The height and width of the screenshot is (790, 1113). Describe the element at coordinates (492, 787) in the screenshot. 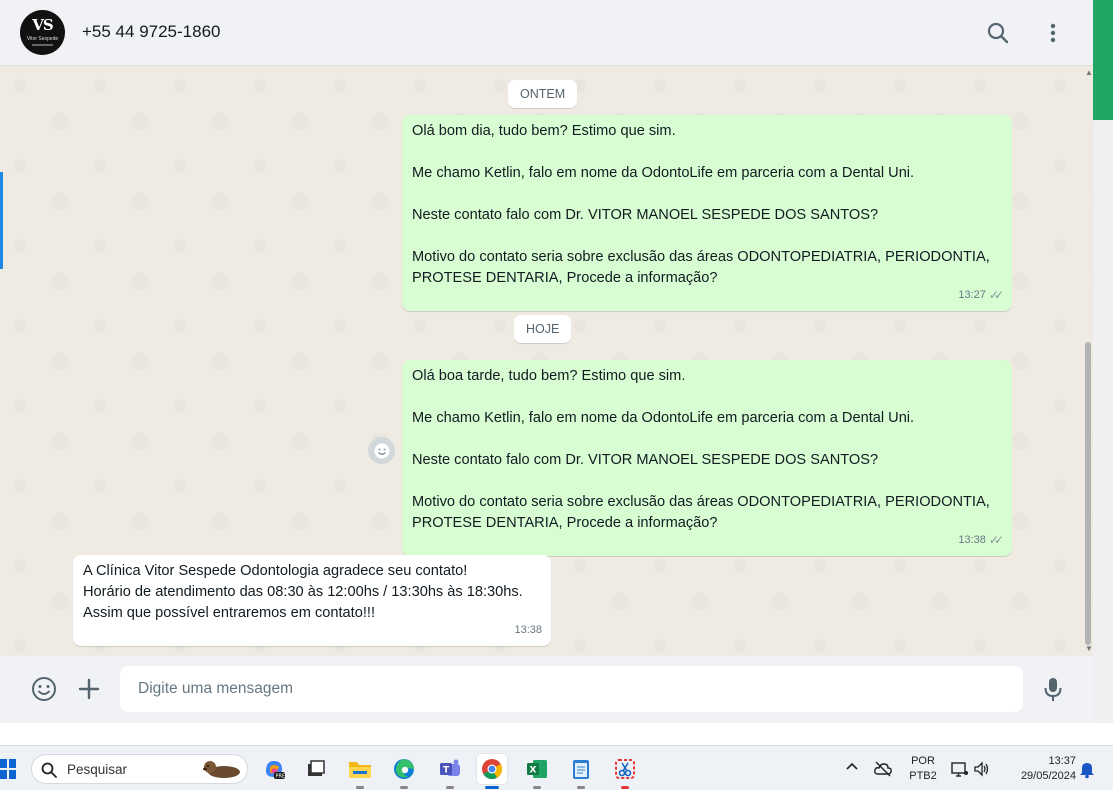

I see `active-indicator` at that location.